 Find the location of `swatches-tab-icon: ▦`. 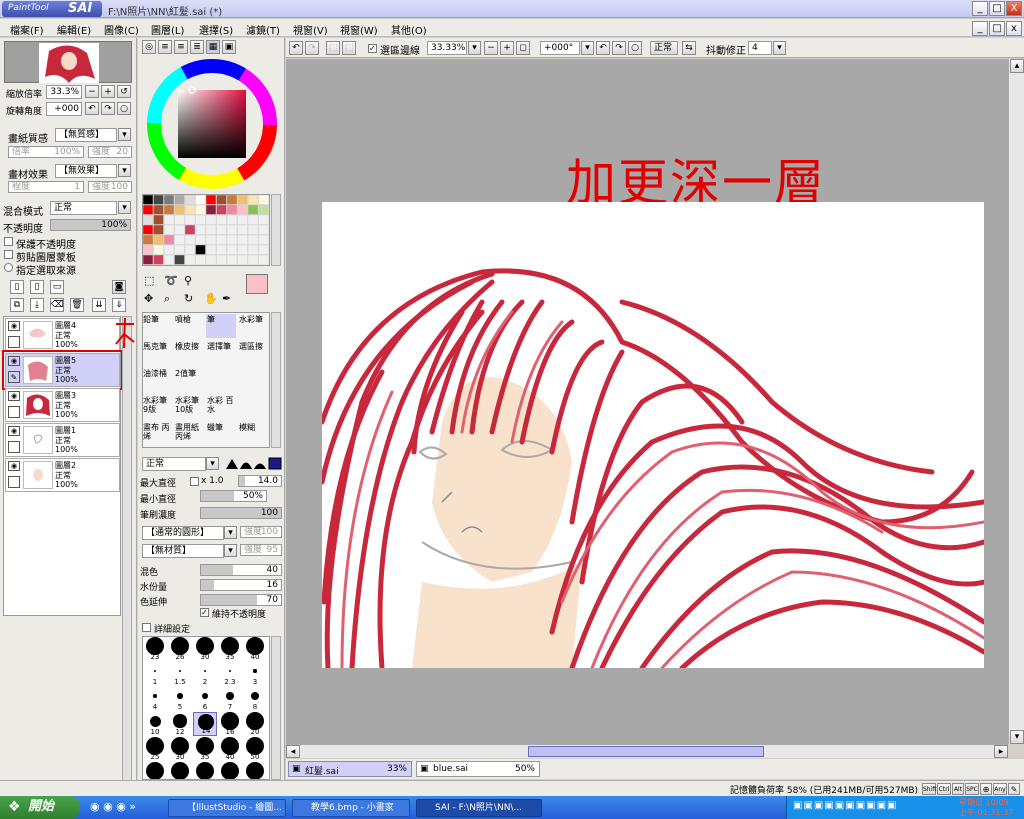

swatches-tab-icon: ▦ is located at coordinates (213, 47).